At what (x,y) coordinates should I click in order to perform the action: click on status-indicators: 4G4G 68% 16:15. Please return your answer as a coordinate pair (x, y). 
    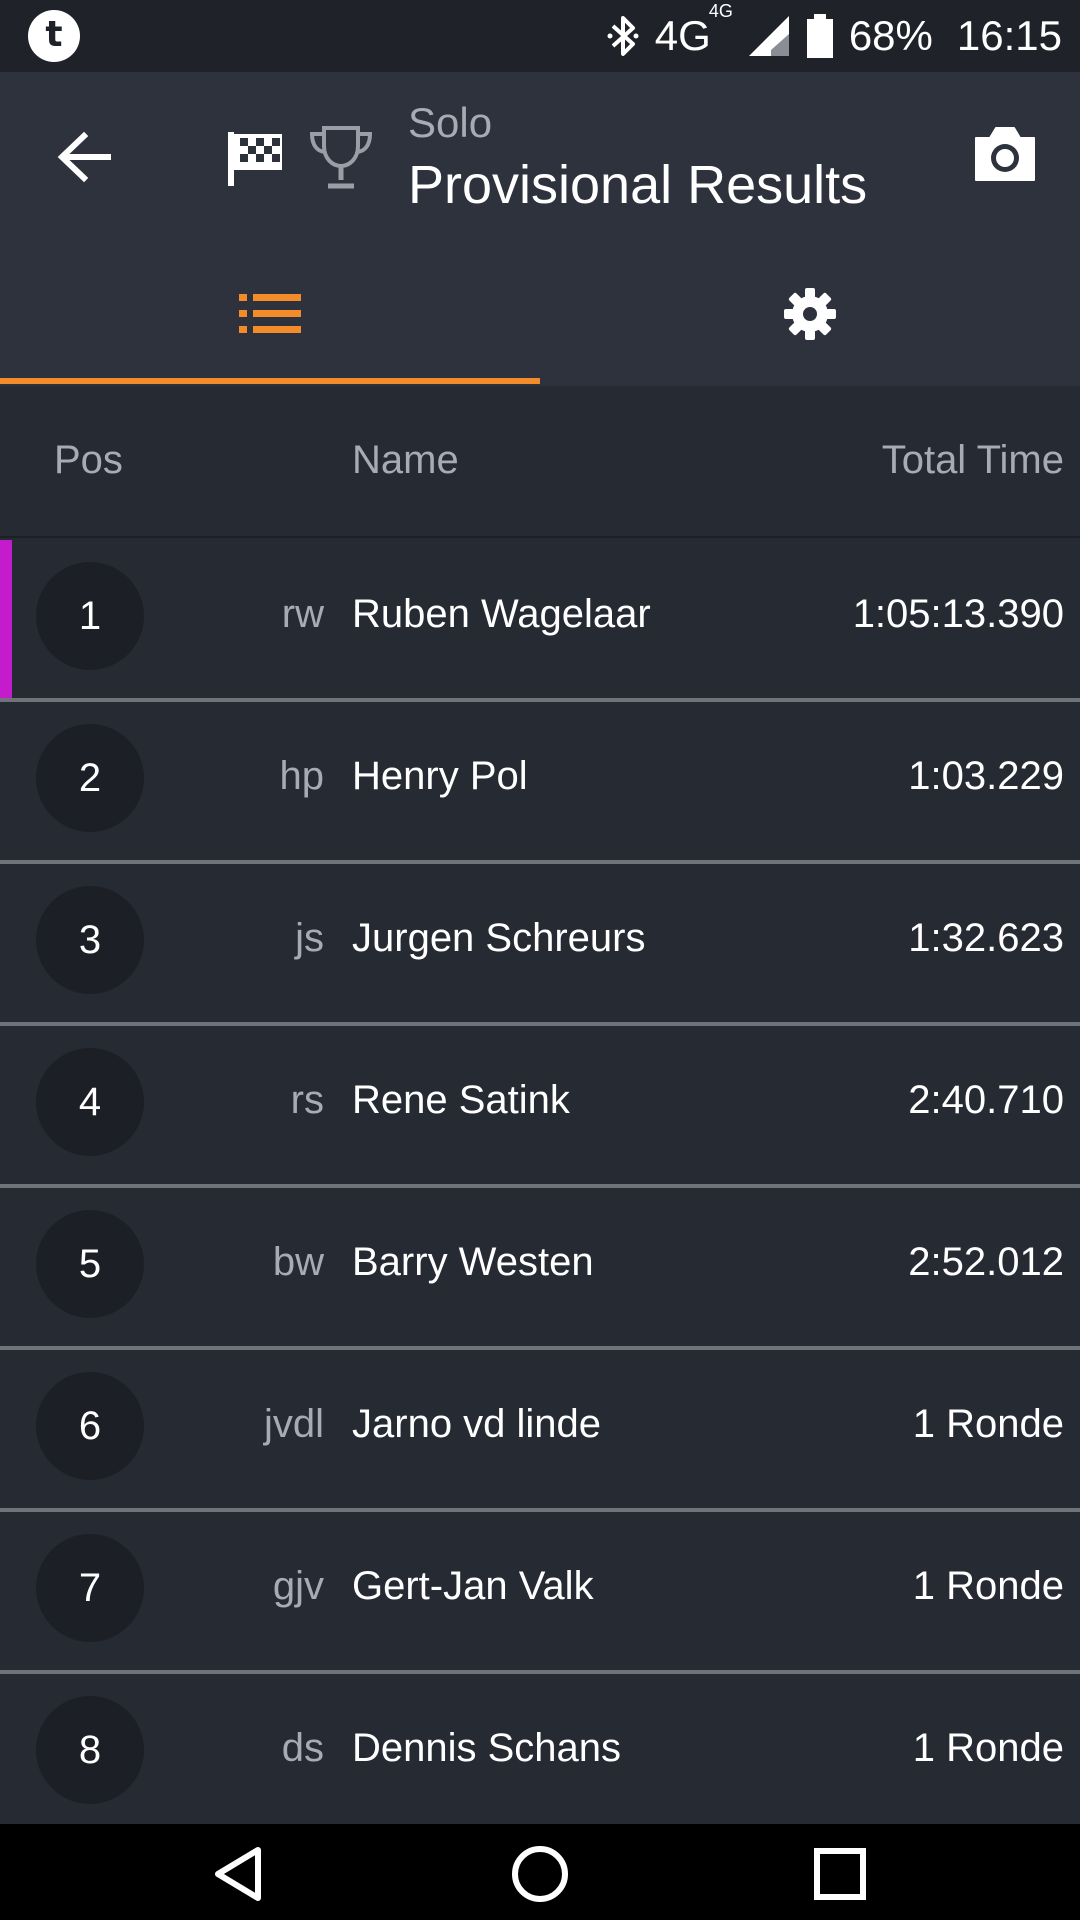
    Looking at the image, I should click on (833, 36).